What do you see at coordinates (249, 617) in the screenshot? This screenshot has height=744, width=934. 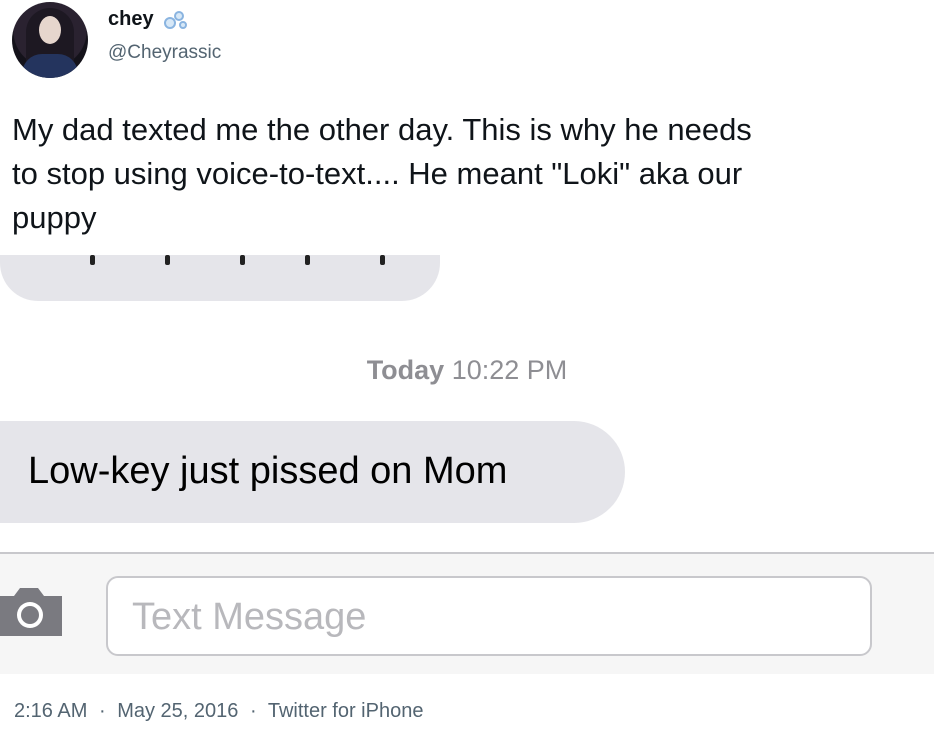 I see `message-input-placeholder: Text Message` at bounding box center [249, 617].